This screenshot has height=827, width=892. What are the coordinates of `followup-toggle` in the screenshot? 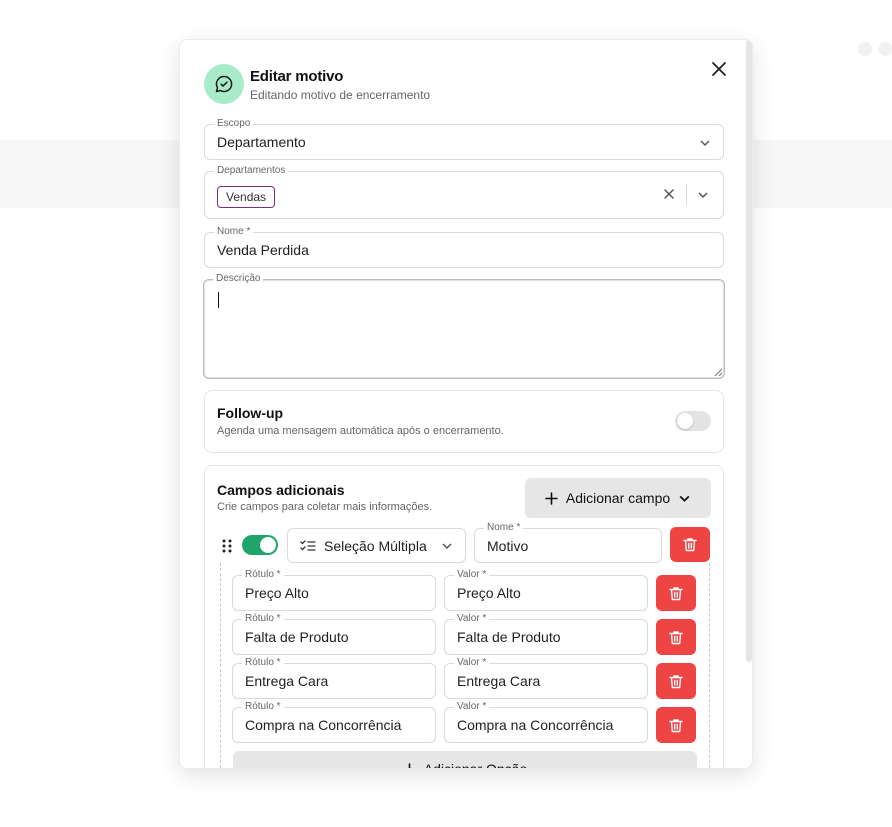 It's located at (693, 421).